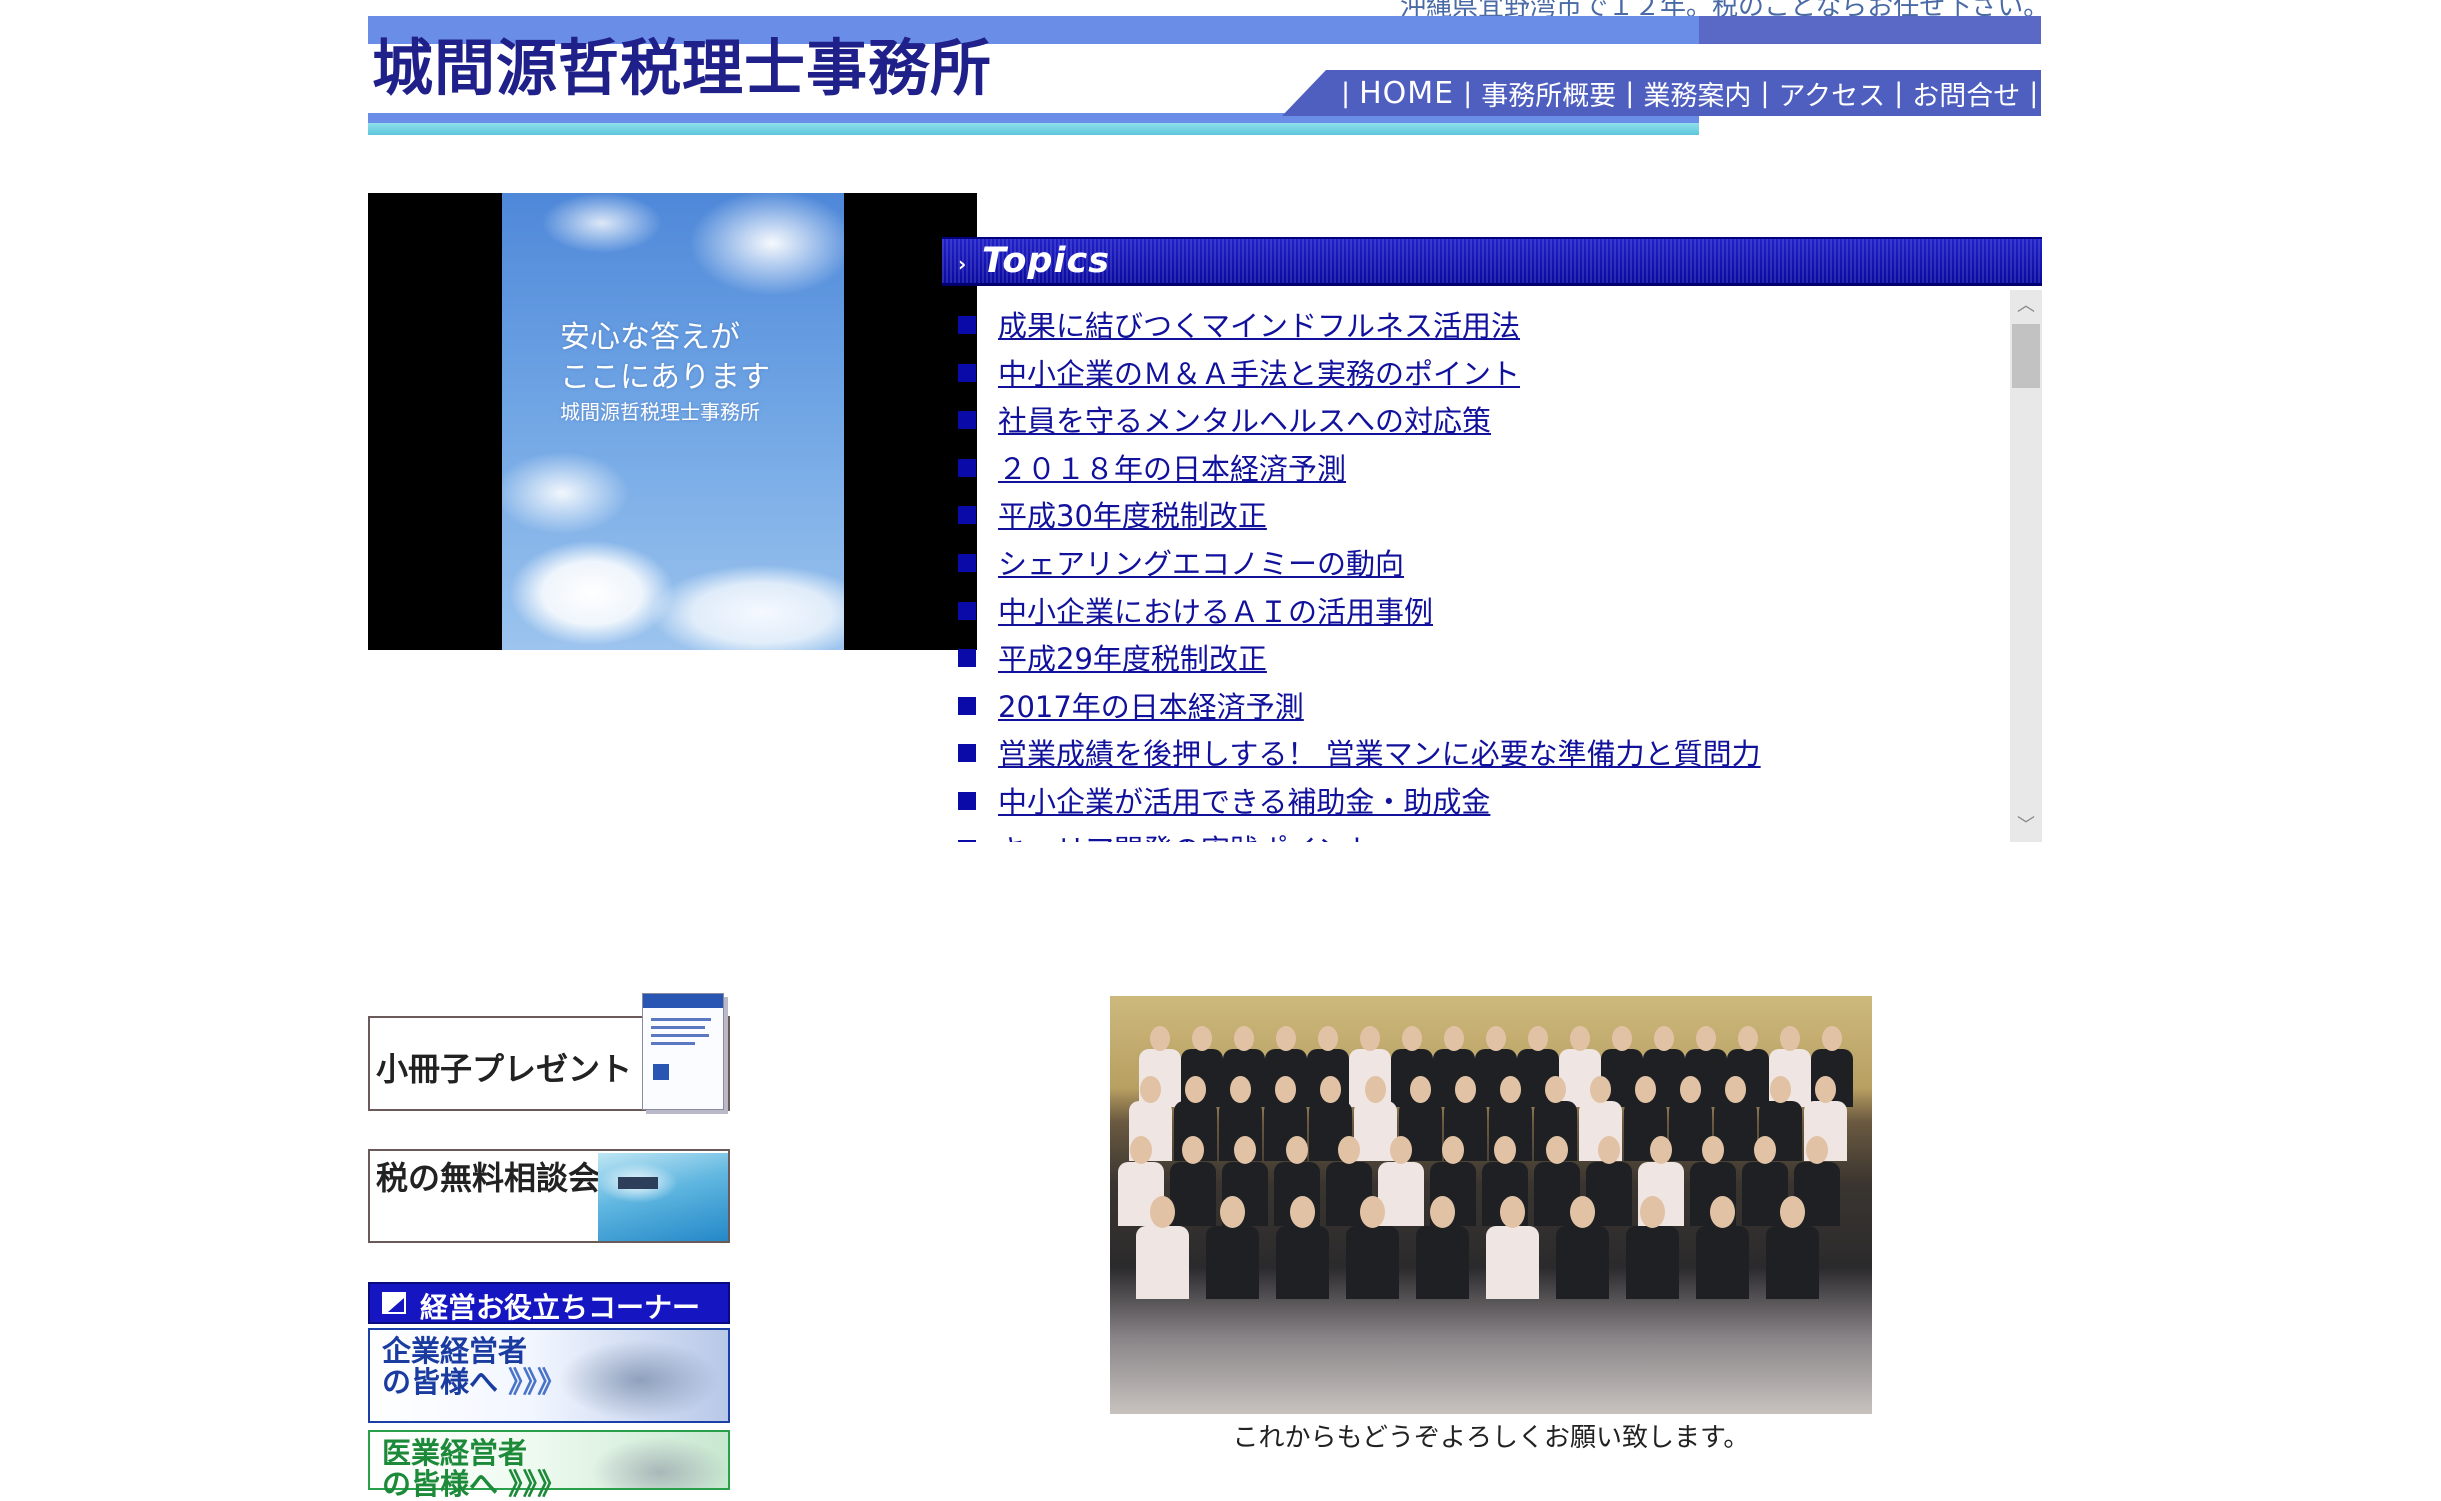 The width and height of the screenshot is (2441, 1501). I want to click on topic-item: 2017年の日本経済予測, so click(1476, 697).